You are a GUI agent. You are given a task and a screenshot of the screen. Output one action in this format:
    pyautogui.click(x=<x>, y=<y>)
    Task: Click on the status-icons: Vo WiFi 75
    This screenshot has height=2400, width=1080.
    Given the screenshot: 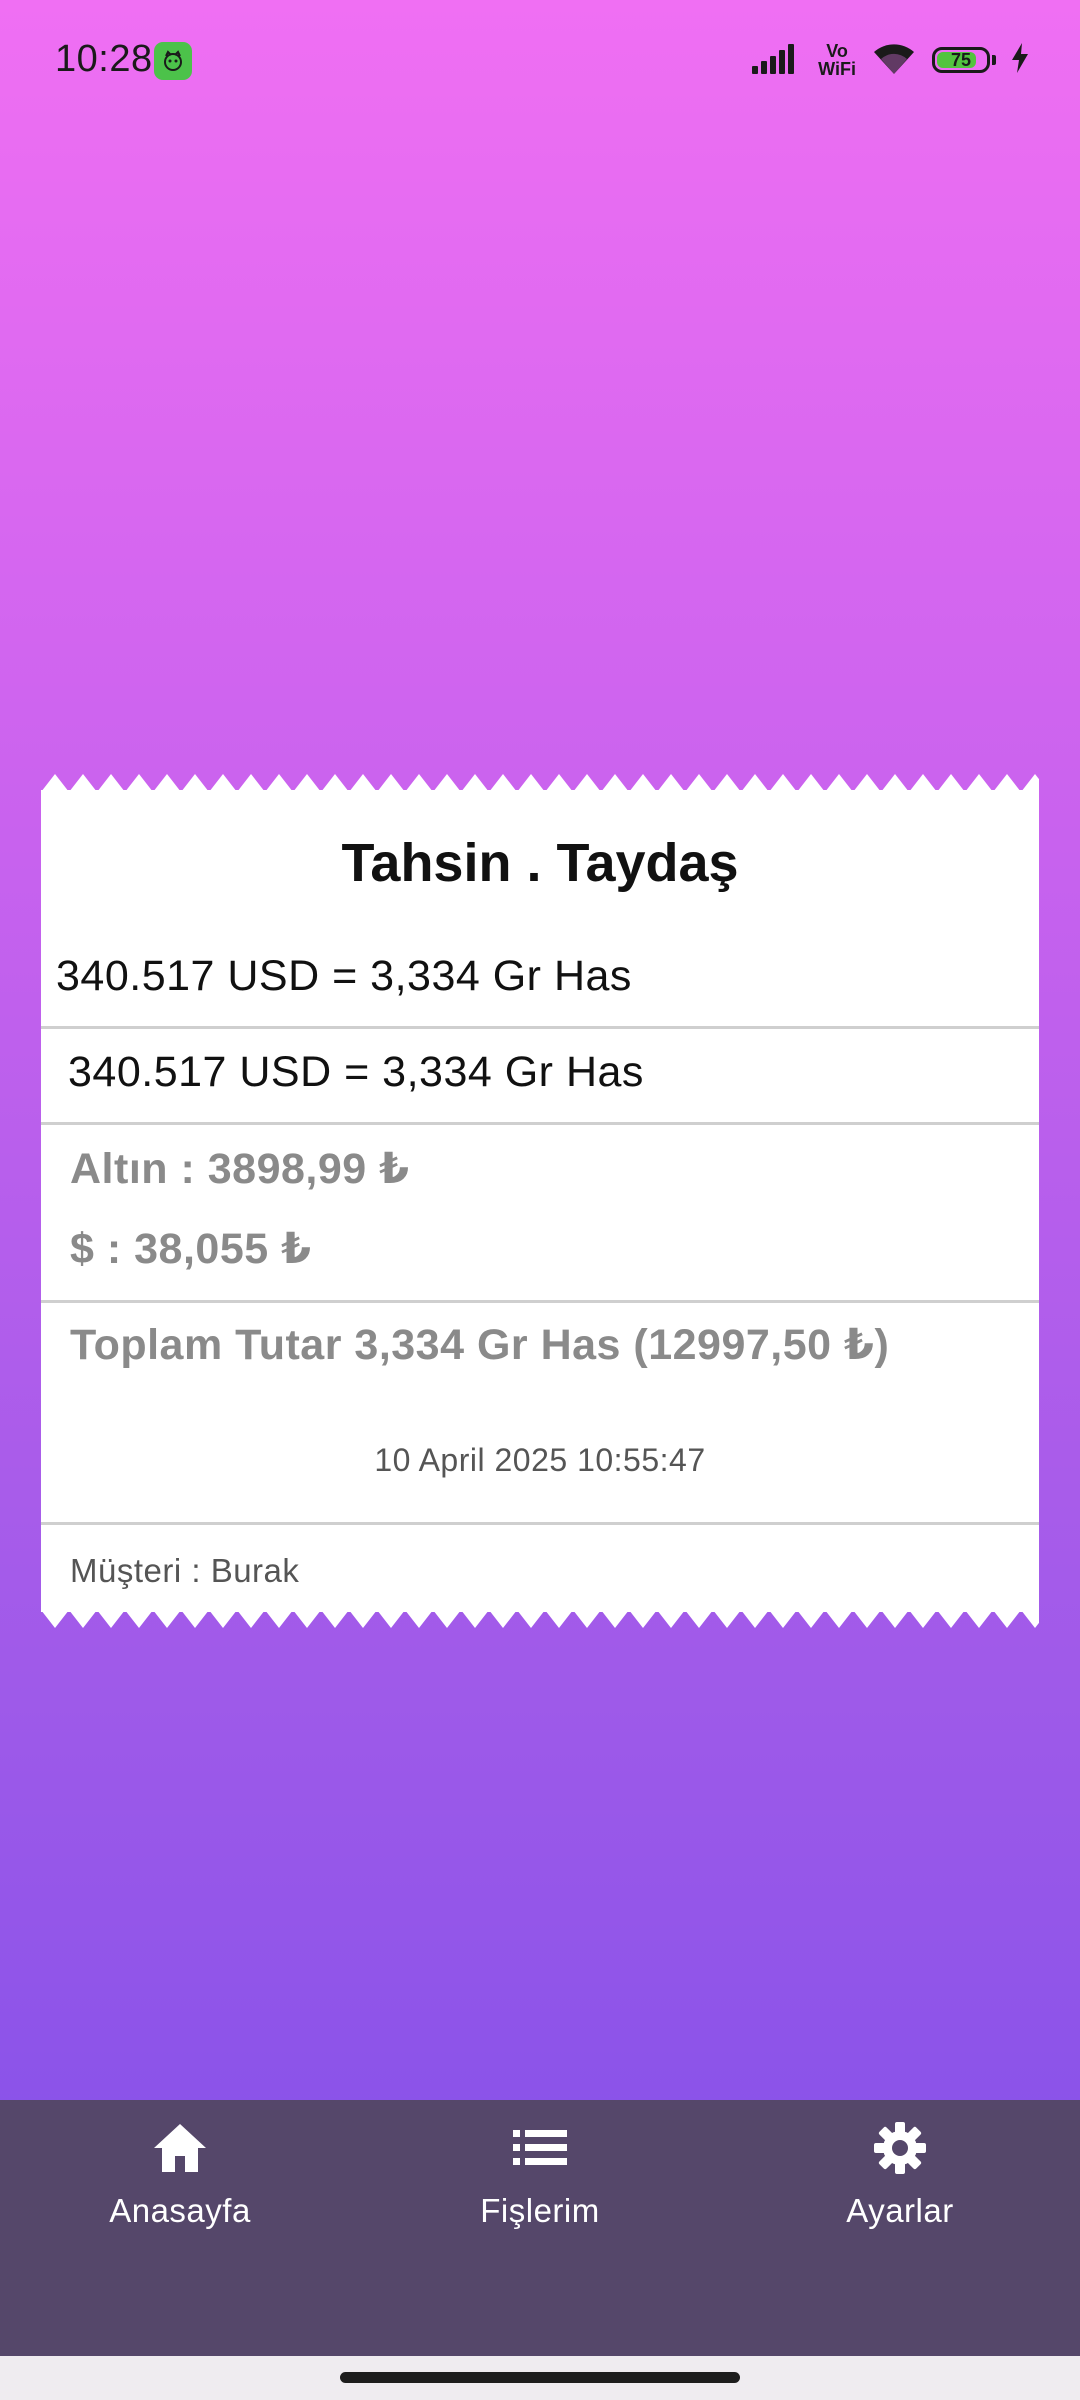 What is the action you would take?
    pyautogui.click(x=891, y=60)
    